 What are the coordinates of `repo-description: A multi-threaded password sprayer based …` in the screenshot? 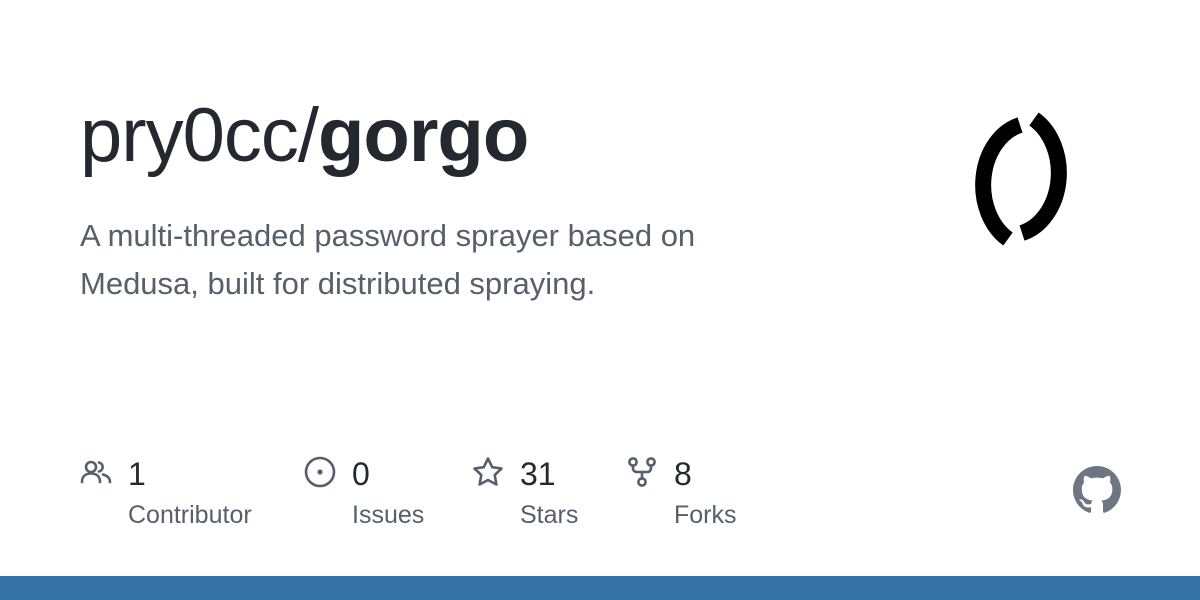 It's located at (388, 259).